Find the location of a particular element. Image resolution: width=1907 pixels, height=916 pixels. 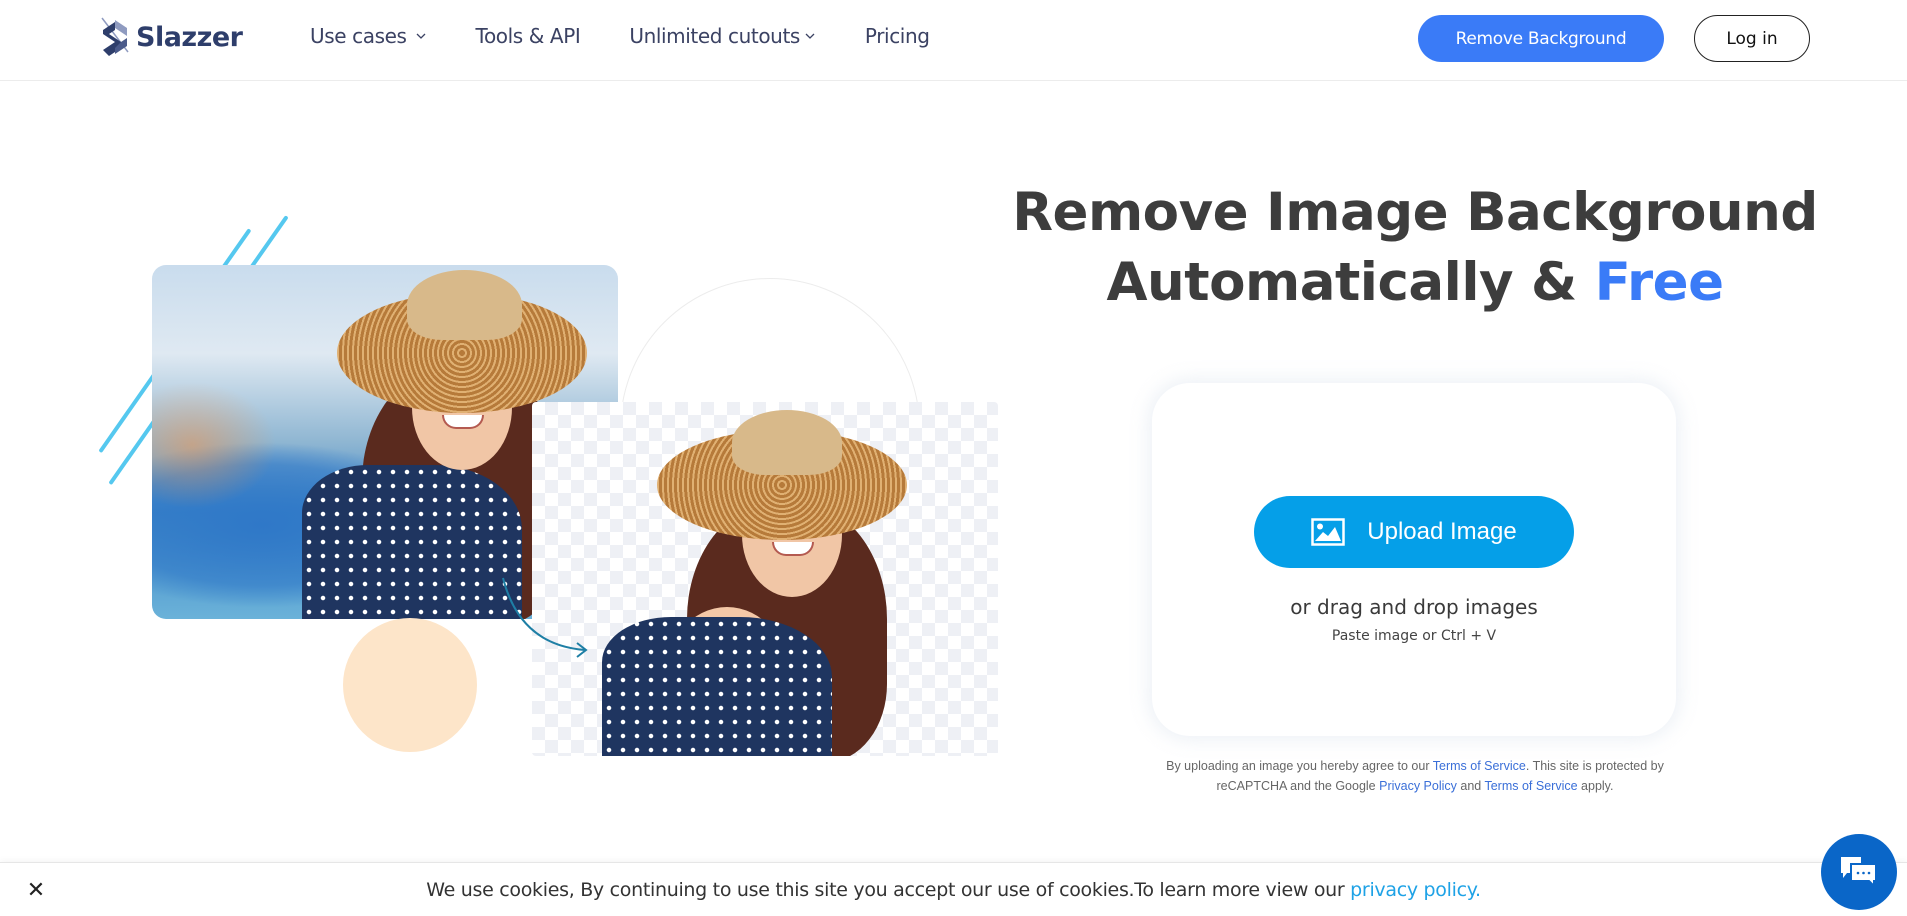

paste-hint: Paste image or Ctrl + V is located at coordinates (1414, 636).